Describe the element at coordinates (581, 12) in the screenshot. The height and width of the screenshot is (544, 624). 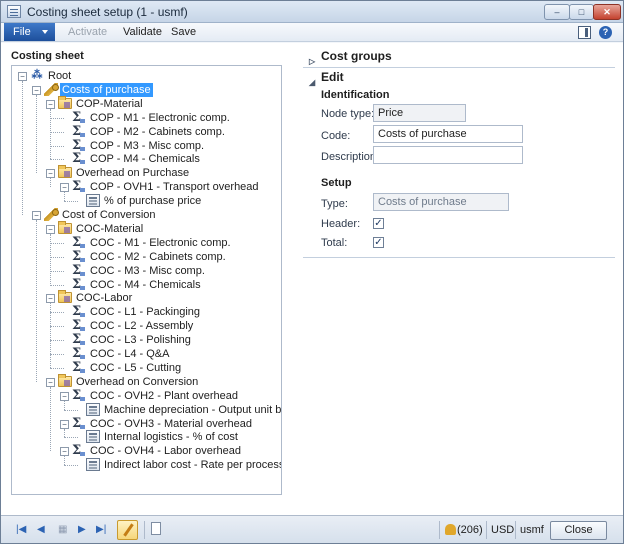
I see `maximize-button: □` at that location.